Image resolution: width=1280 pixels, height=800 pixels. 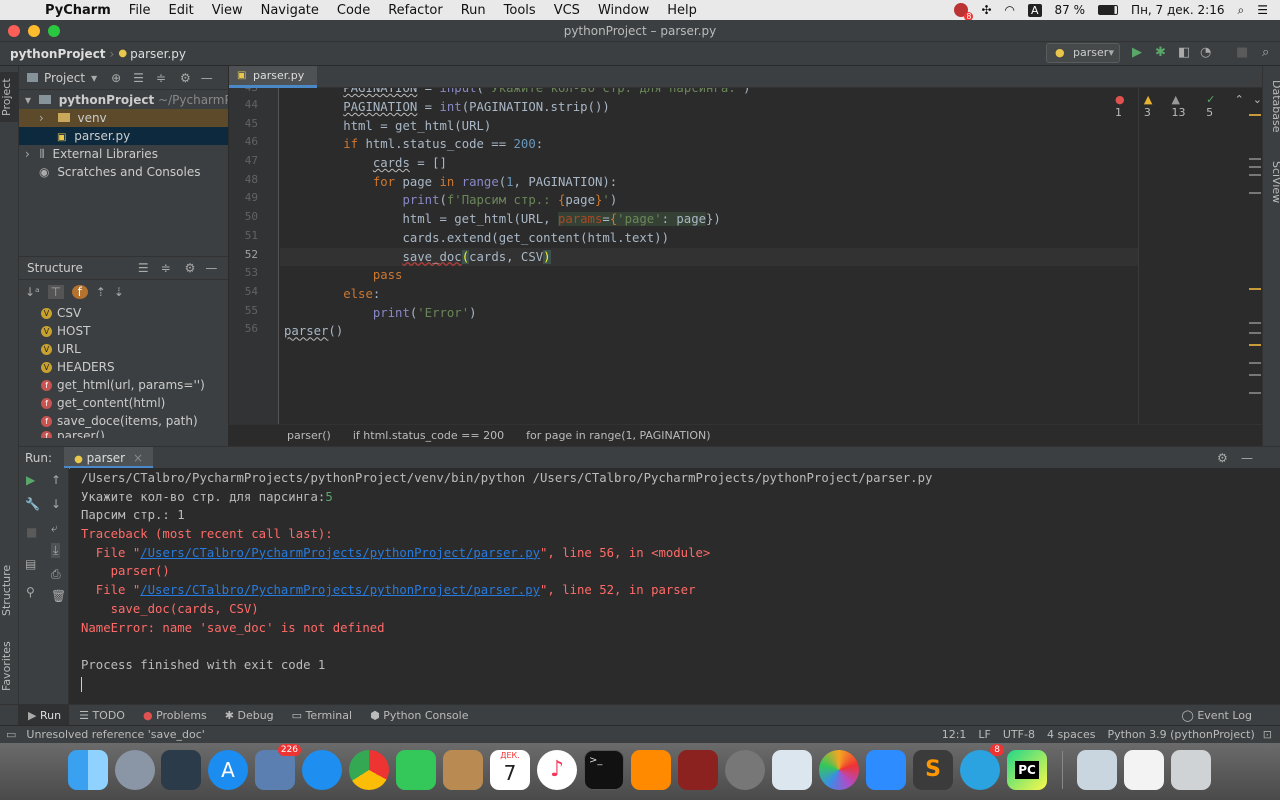 I want to click on favorites-side-tab: Favorites, so click(x=9, y=666).